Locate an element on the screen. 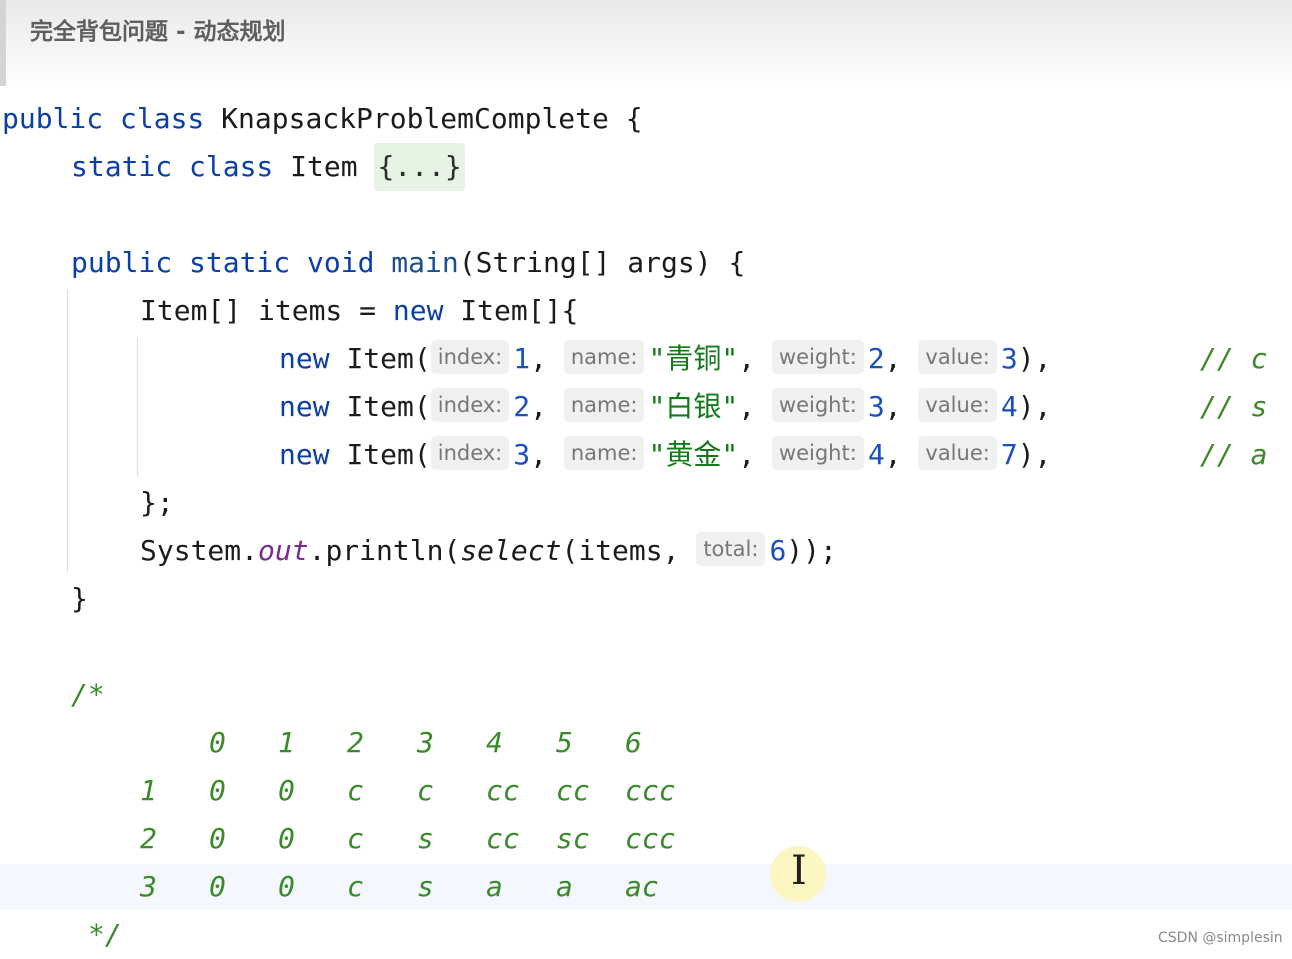 The width and height of the screenshot is (1292, 959). code-line-items-decl: Item[] items = new Item[]{ is located at coordinates (359, 311).